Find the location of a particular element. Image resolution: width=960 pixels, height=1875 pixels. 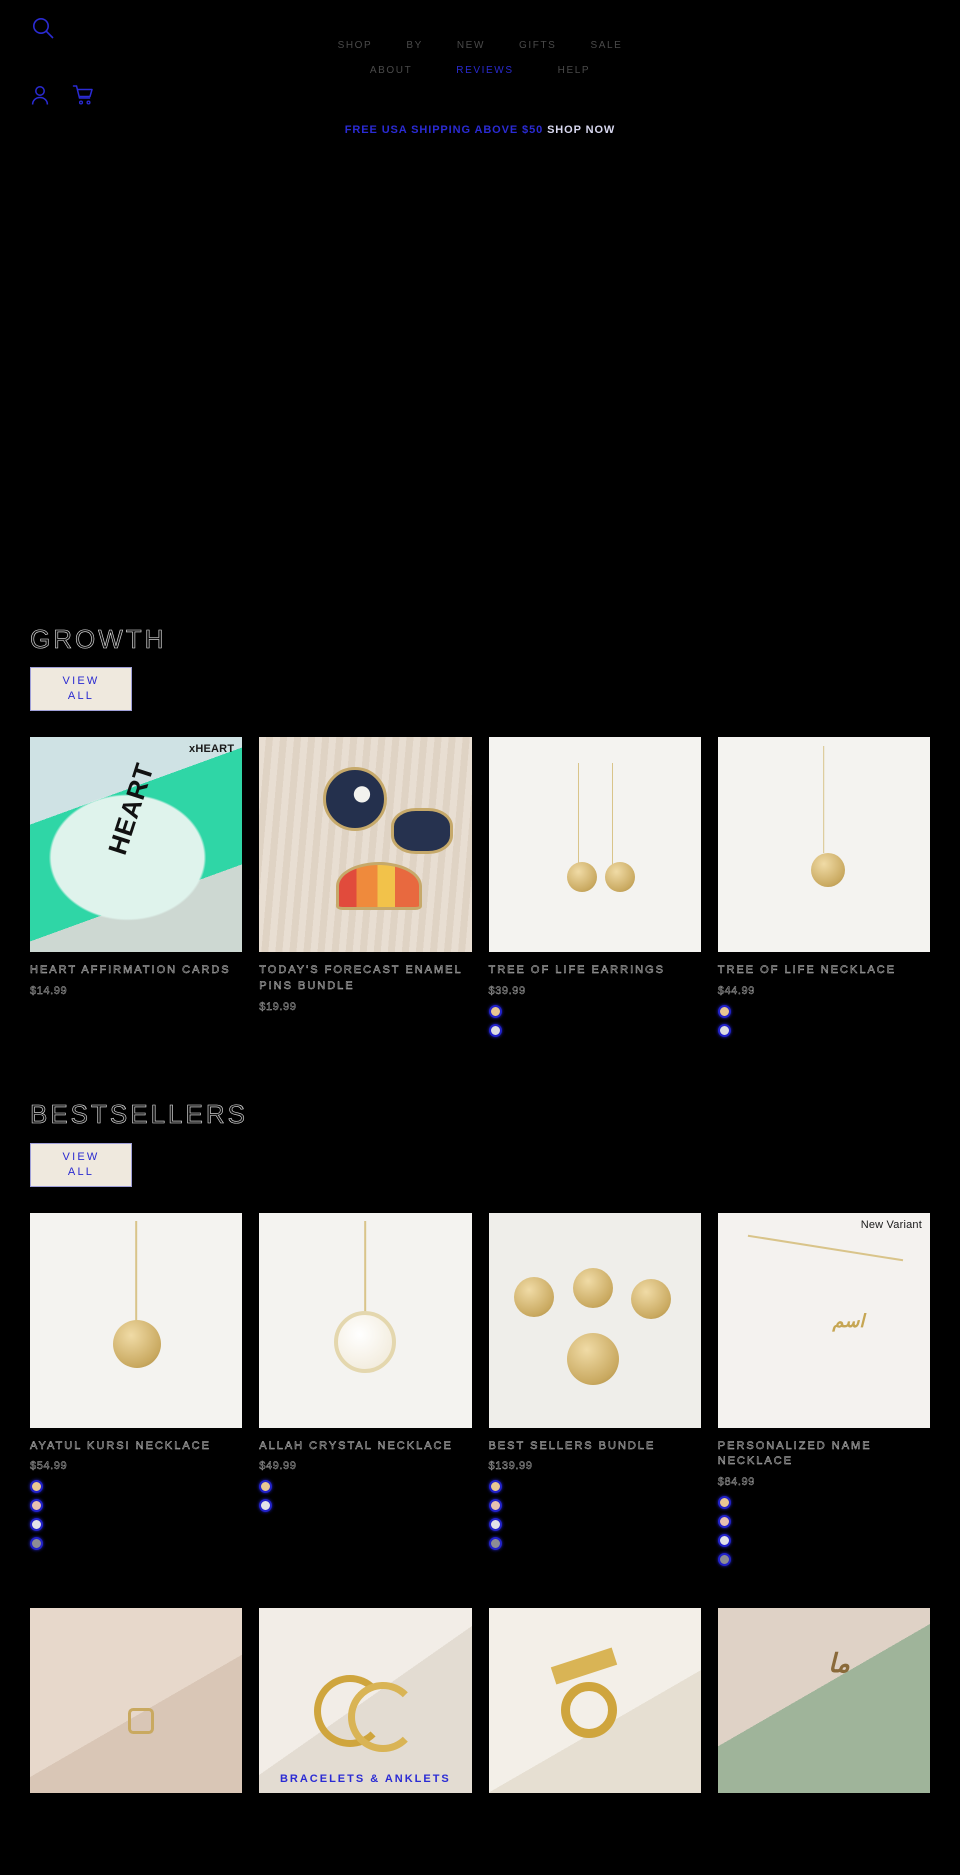

product-price: $84.99 is located at coordinates (736, 1482).